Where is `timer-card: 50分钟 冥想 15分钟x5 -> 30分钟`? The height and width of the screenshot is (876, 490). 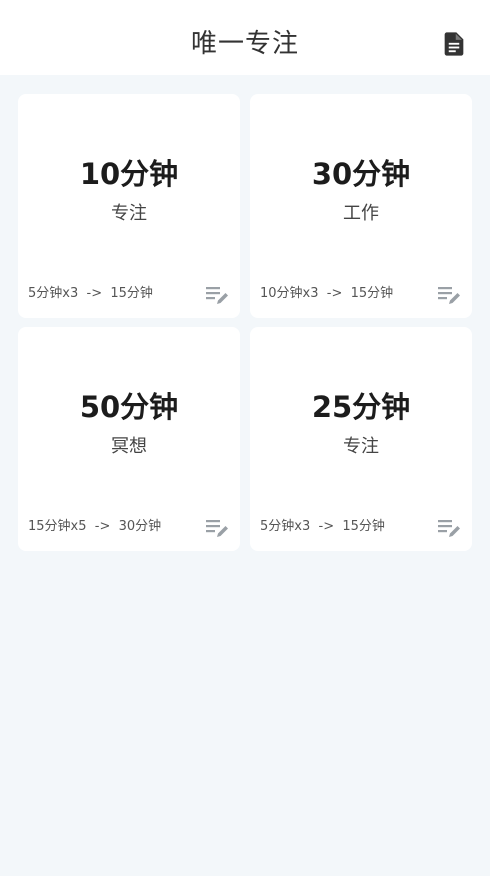
timer-card: 50分钟 冥想 15分钟x5 -> 30分钟 is located at coordinates (129, 439).